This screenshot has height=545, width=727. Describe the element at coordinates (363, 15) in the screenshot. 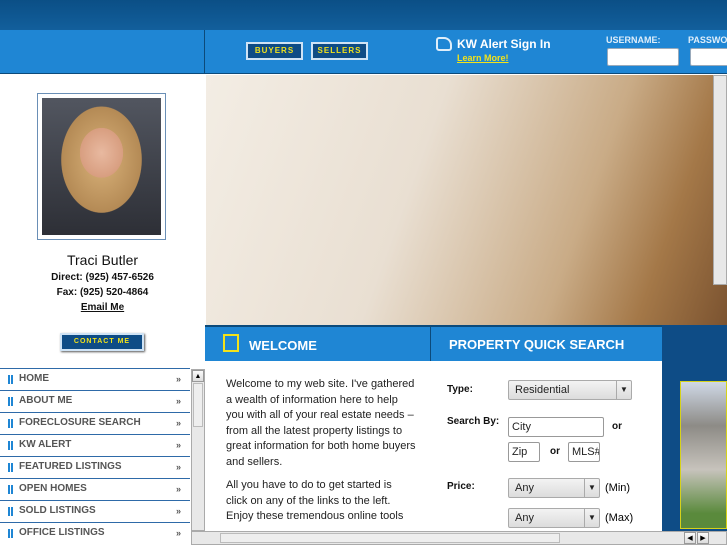

I see `top-banner` at that location.